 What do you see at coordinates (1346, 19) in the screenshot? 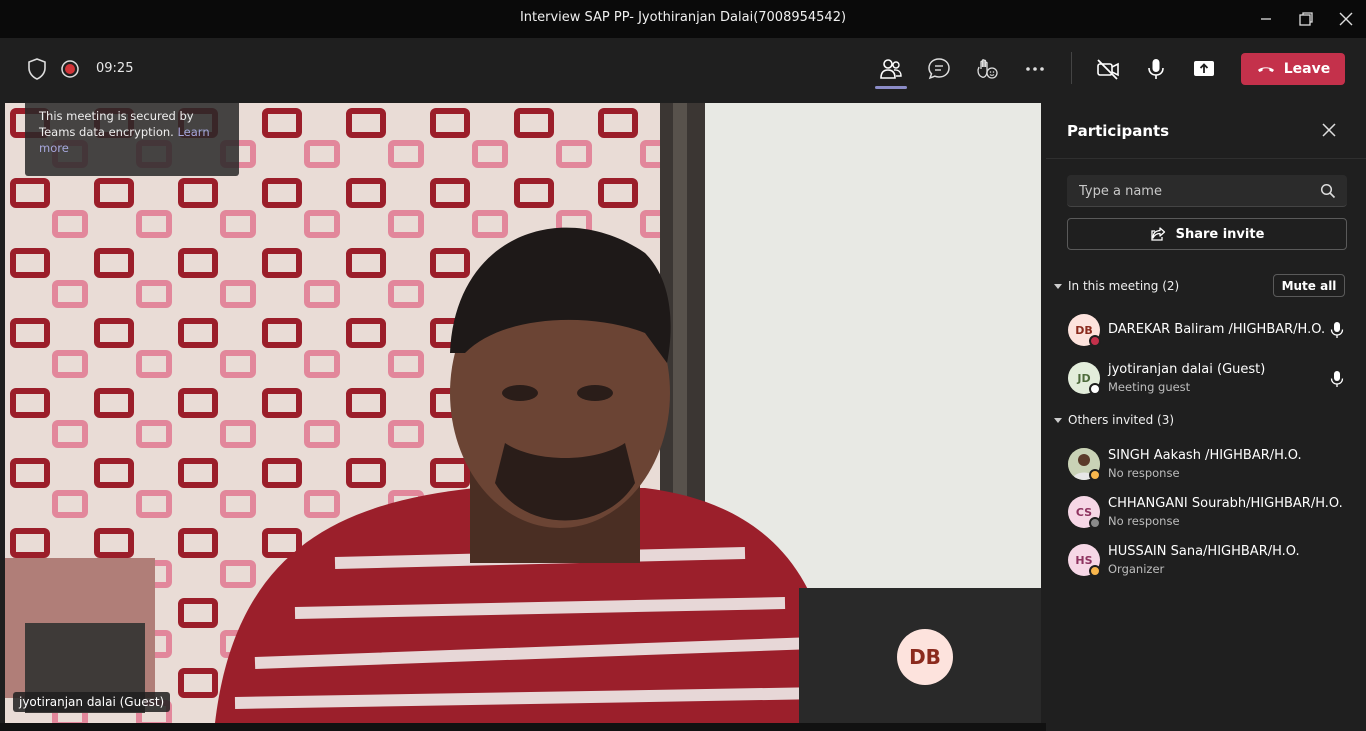
I see `close-window-icon` at bounding box center [1346, 19].